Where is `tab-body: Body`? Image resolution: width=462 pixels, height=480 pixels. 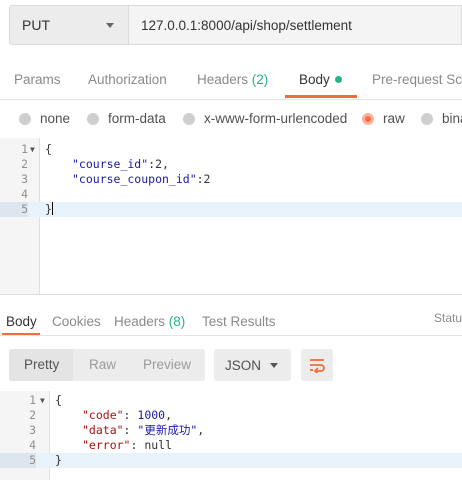 tab-body: Body is located at coordinates (320, 79).